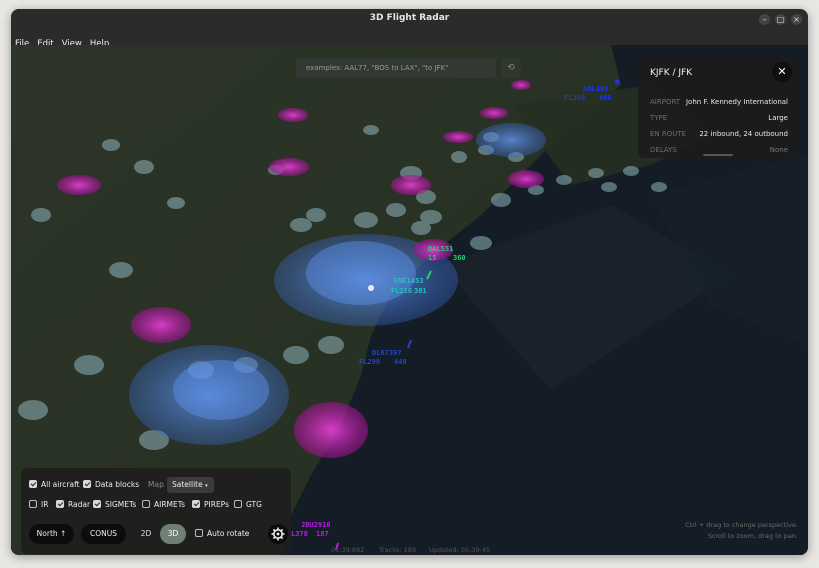 Image resolution: width=819 pixels, height=568 pixels. I want to click on sigmets-checkbox: SIGMETs, so click(114, 505).